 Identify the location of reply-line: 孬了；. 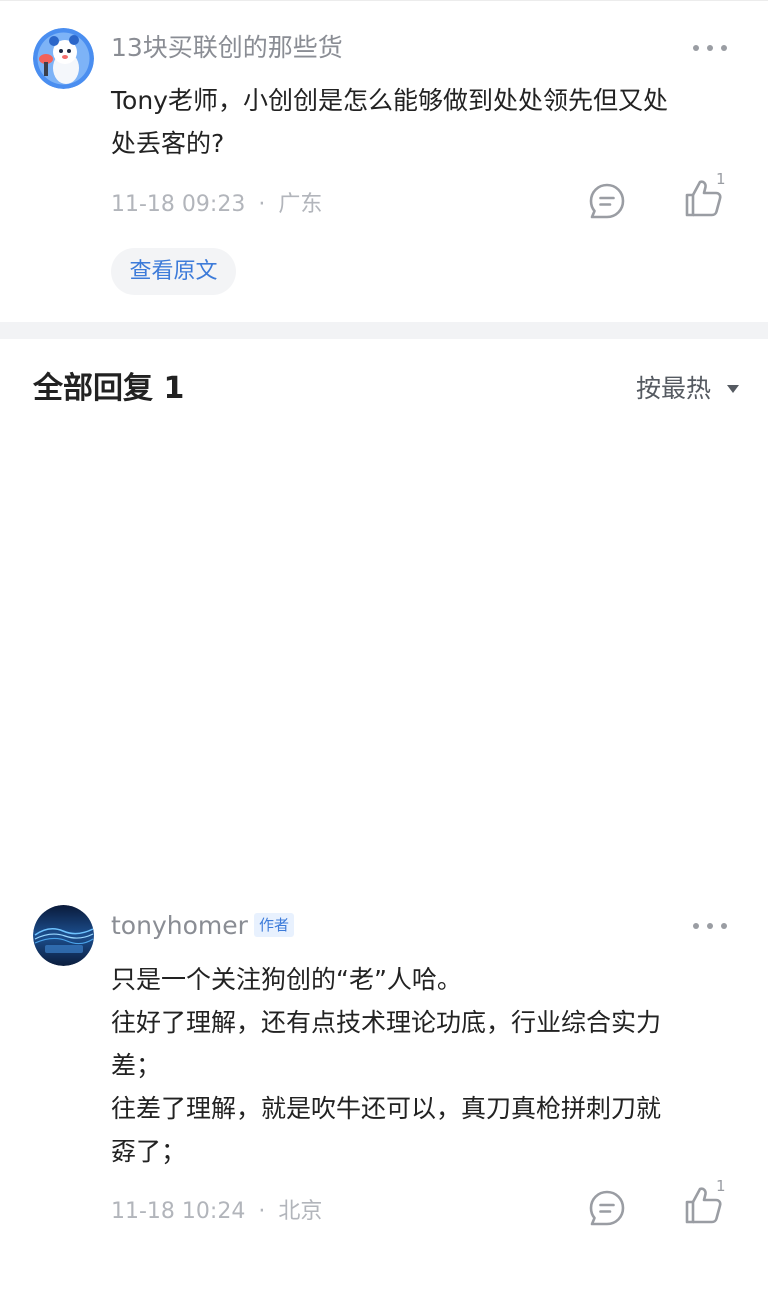
(149, 1151).